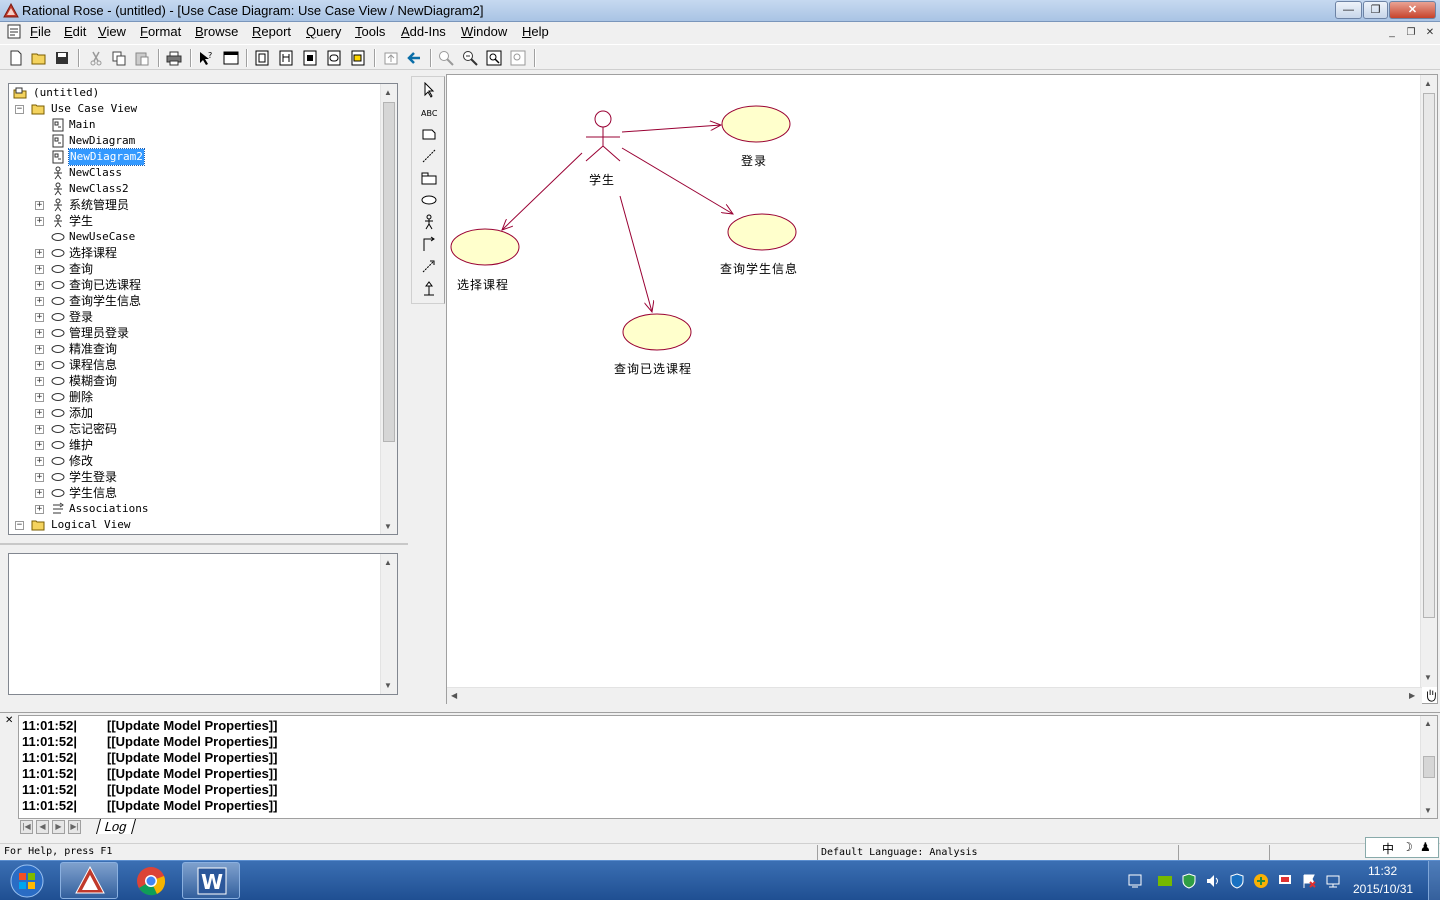 The width and height of the screenshot is (1440, 900). Describe the element at coordinates (211, 880) in the screenshot. I see `taskbar-word: W` at that location.